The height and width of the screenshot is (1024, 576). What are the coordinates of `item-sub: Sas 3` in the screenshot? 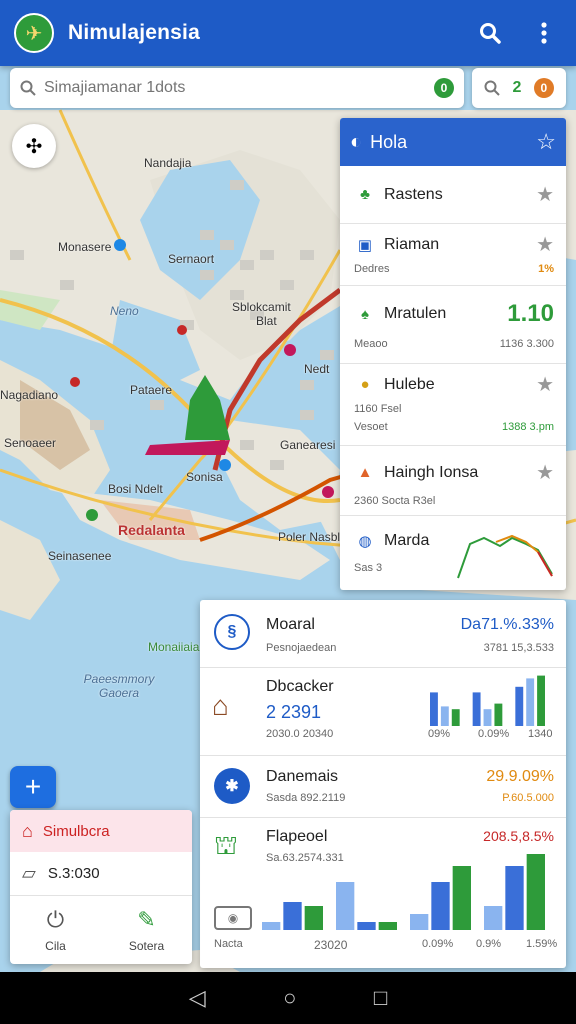 It's located at (368, 568).